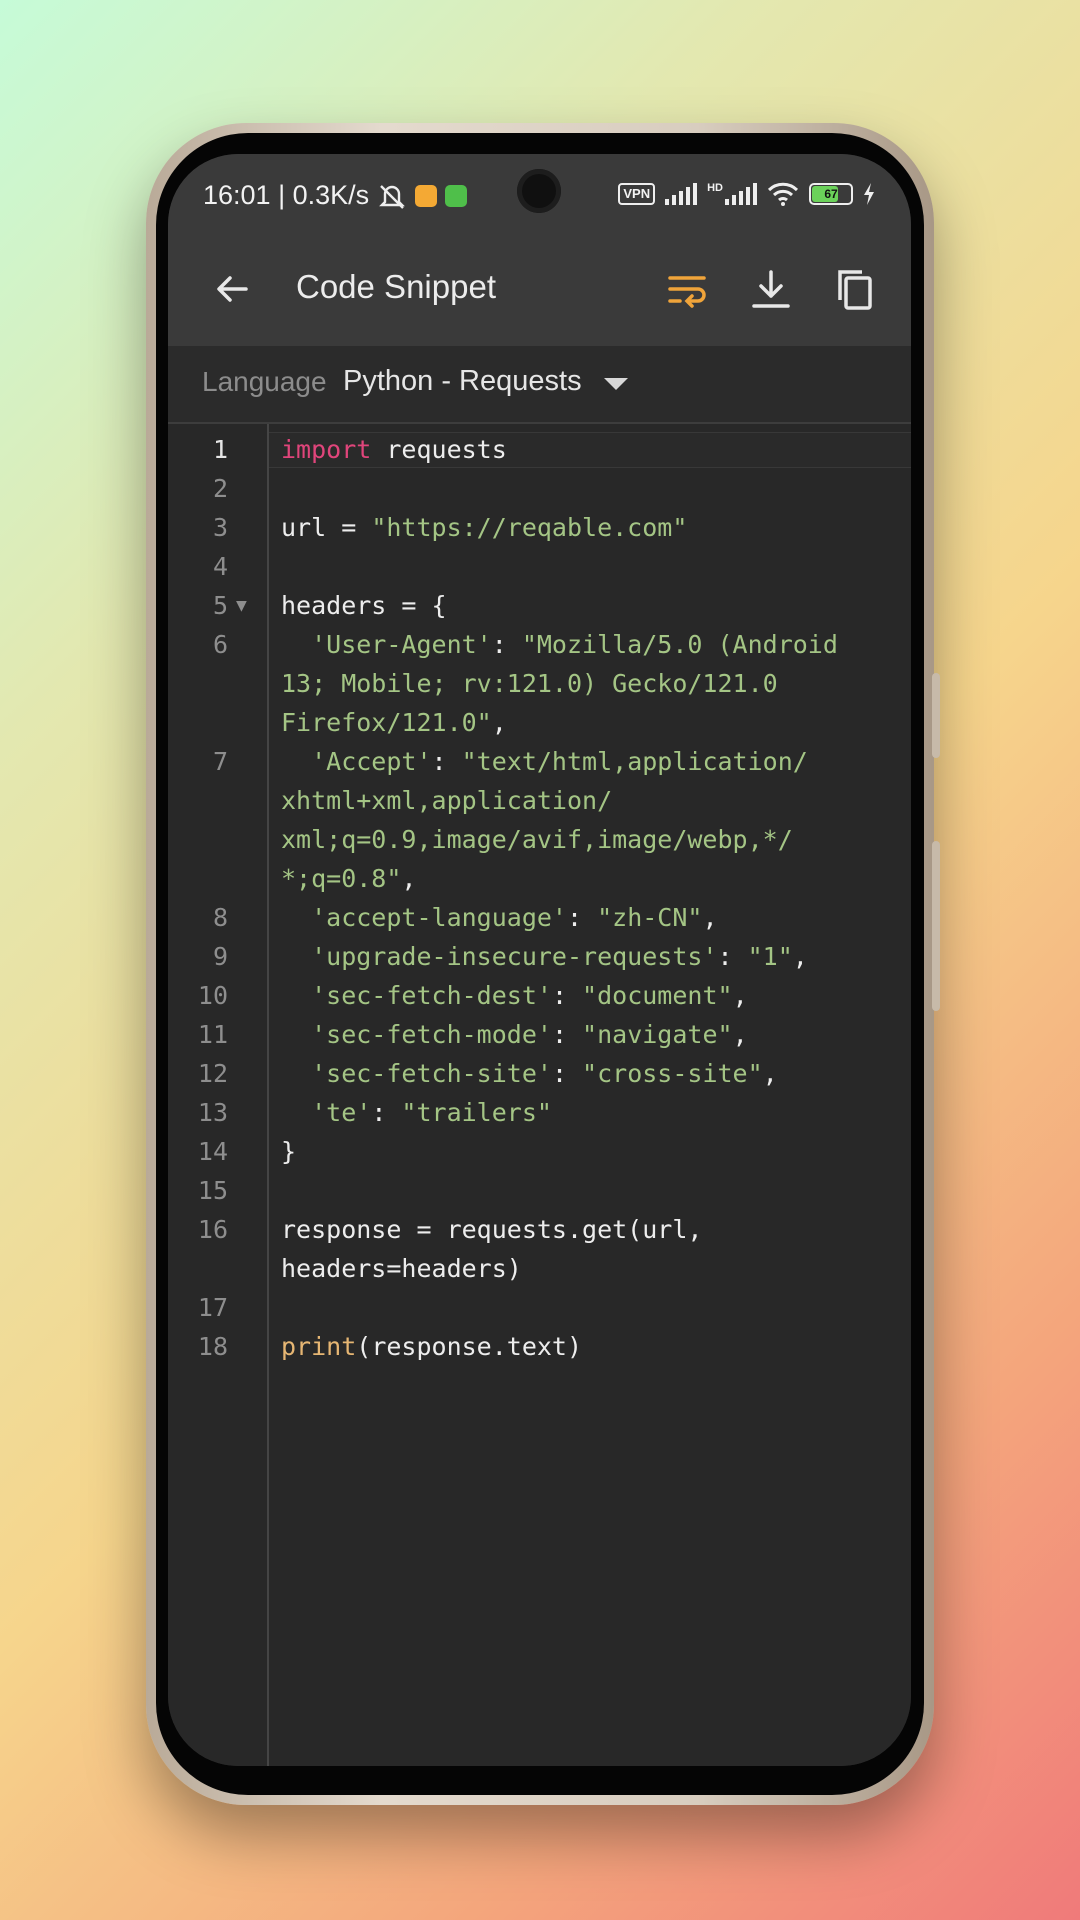  What do you see at coordinates (539, 191) in the screenshot?
I see `front-camera` at bounding box center [539, 191].